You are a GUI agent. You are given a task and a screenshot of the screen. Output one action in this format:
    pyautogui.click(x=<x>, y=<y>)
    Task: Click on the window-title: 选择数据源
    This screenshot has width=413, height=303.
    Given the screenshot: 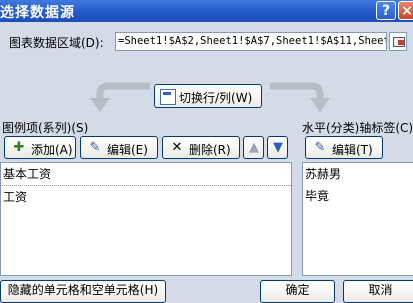 What is the action you would take?
    pyautogui.click(x=37, y=13)
    